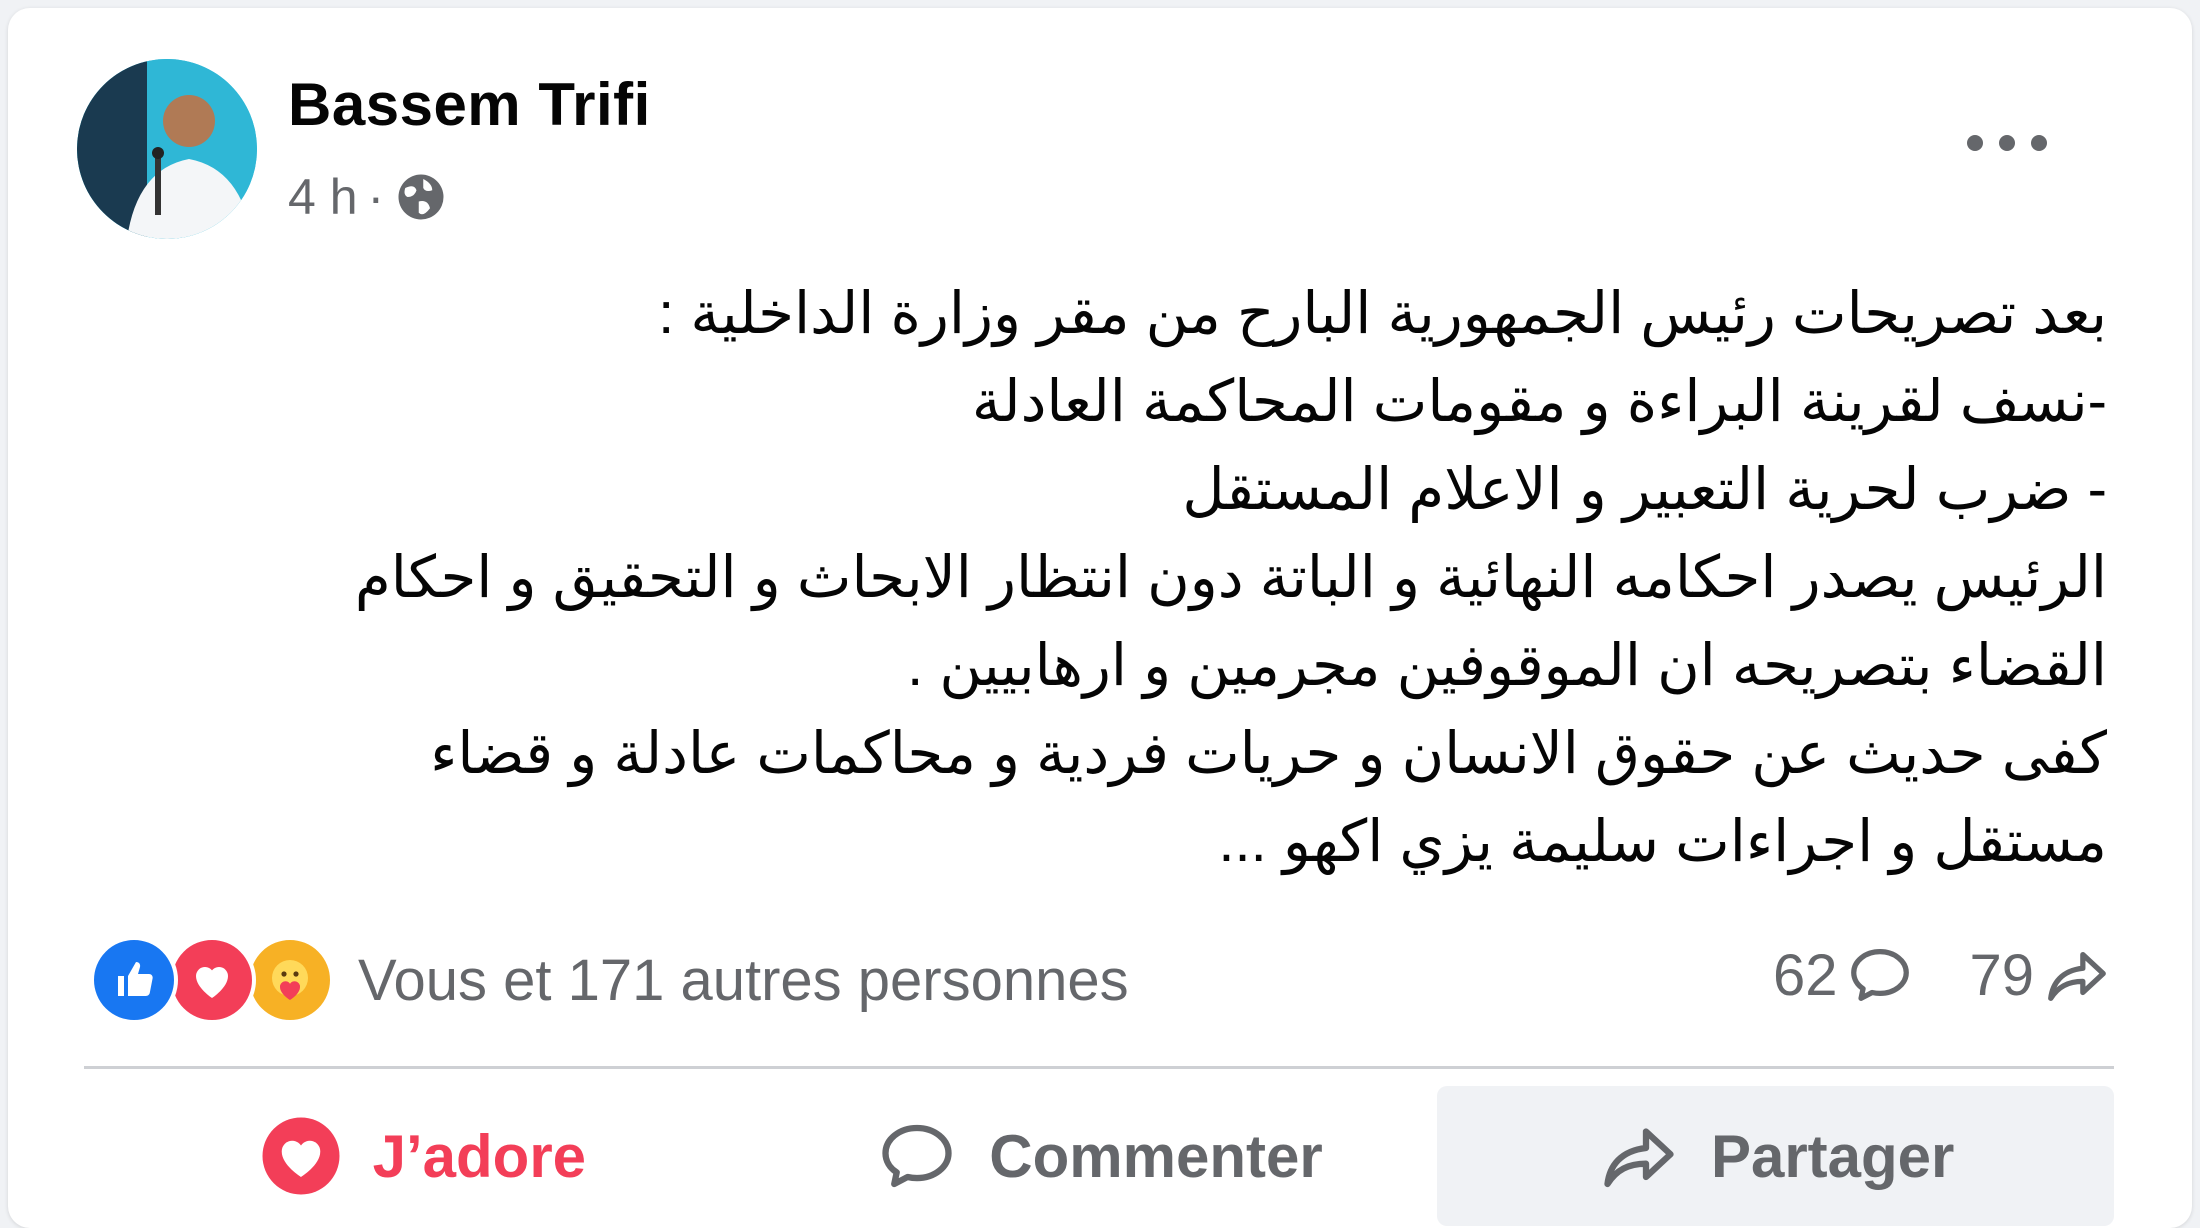 The height and width of the screenshot is (1228, 2200). Describe the element at coordinates (134, 980) in the screenshot. I see `like-icon` at that location.